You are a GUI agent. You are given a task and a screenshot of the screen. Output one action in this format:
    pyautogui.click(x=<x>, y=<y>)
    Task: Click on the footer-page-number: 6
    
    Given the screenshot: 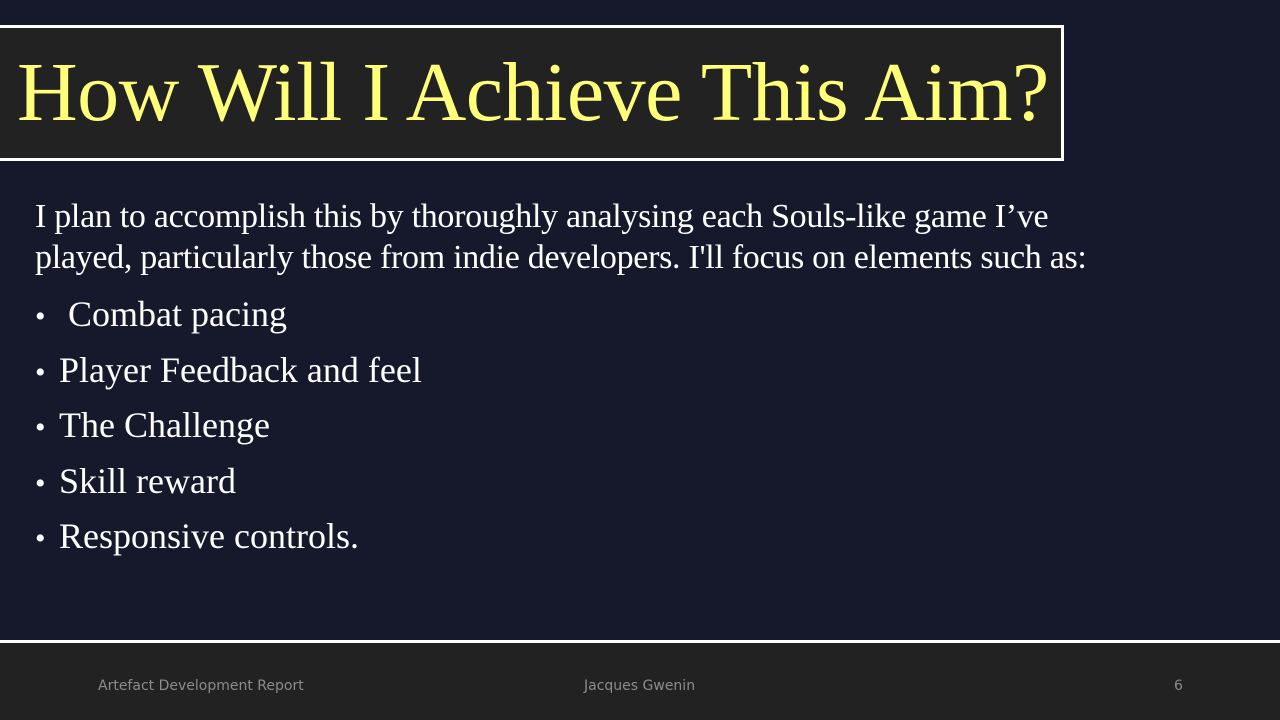 What is the action you would take?
    pyautogui.click(x=1178, y=686)
    